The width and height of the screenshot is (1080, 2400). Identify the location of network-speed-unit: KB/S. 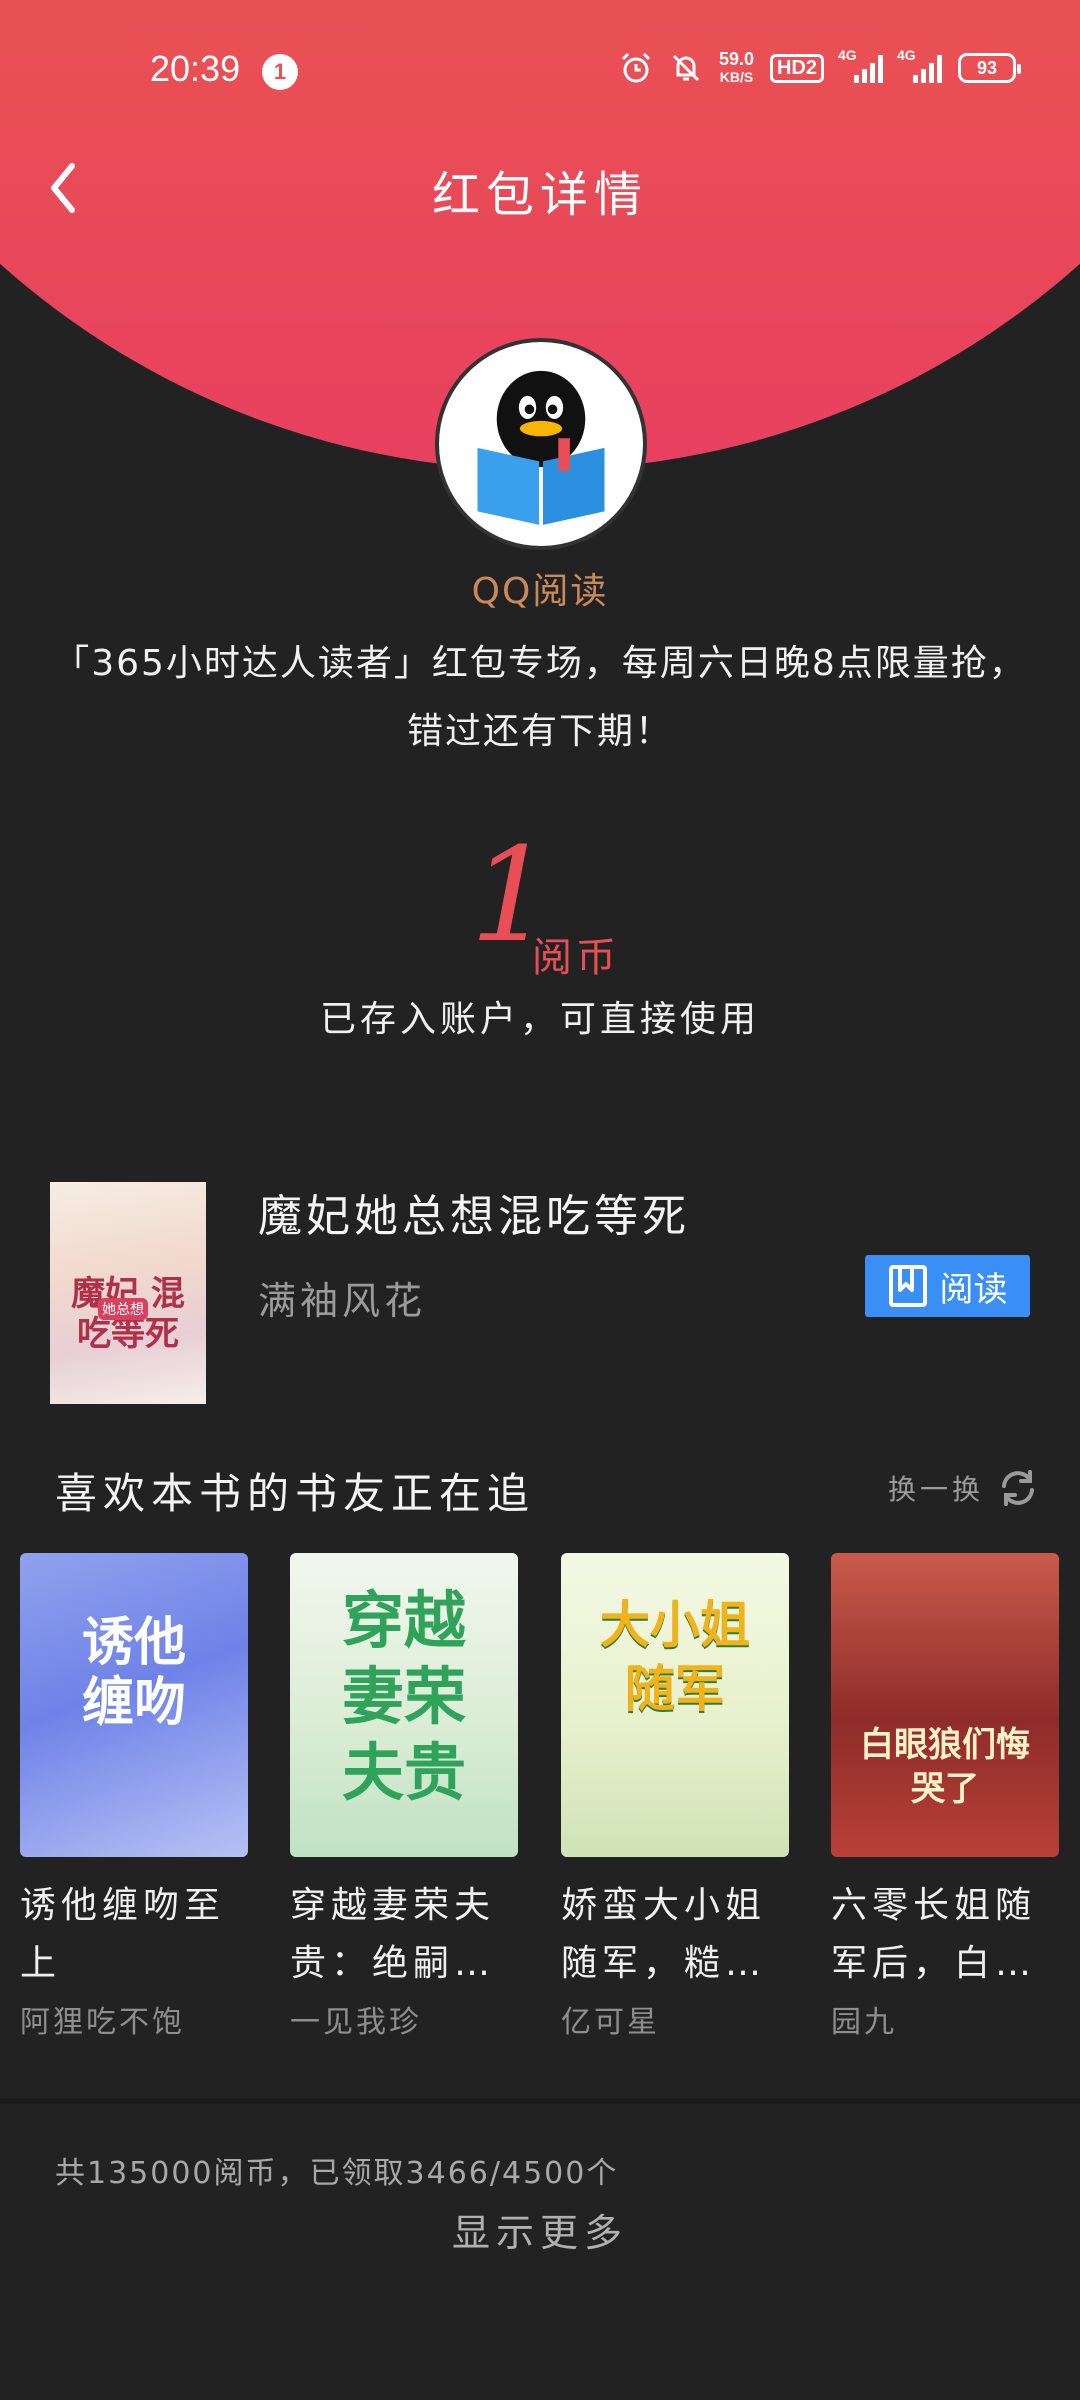
(736, 77).